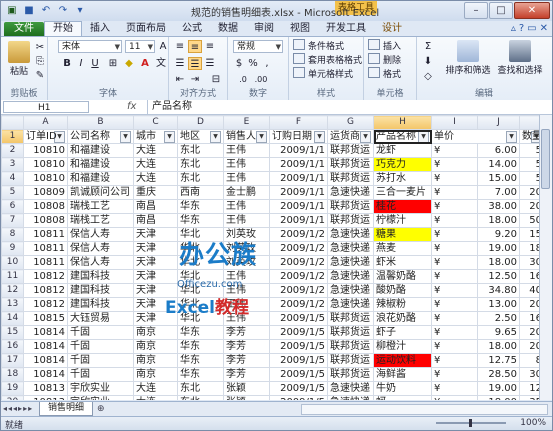 Image resolution: width=553 pixels, height=431 pixels. What do you see at coordinates (12, 276) in the screenshot?
I see `row-header: 11` at bounding box center [12, 276].